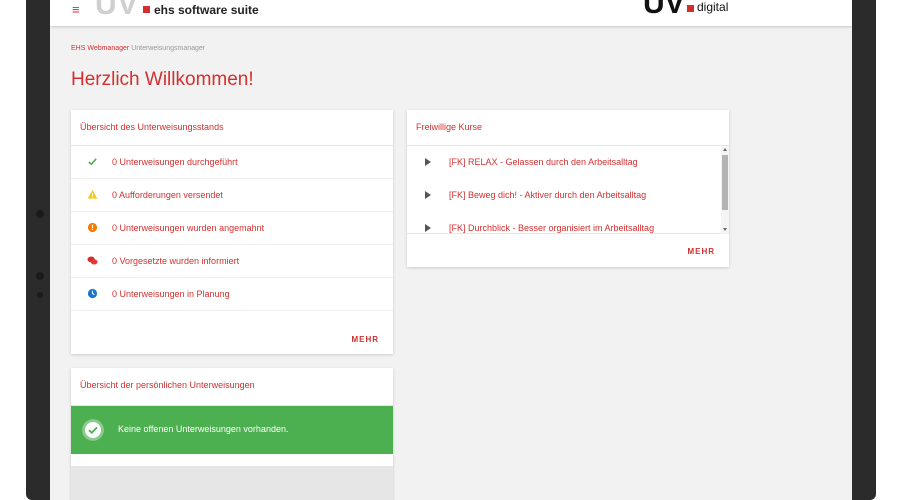 The height and width of the screenshot is (500, 900). I want to click on course-list-scrollbar, so click(725, 190).